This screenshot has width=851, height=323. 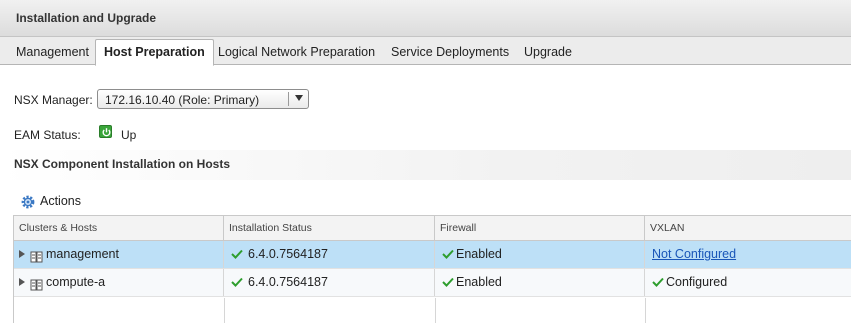 What do you see at coordinates (52, 53) in the screenshot?
I see `tab-management: Management` at bounding box center [52, 53].